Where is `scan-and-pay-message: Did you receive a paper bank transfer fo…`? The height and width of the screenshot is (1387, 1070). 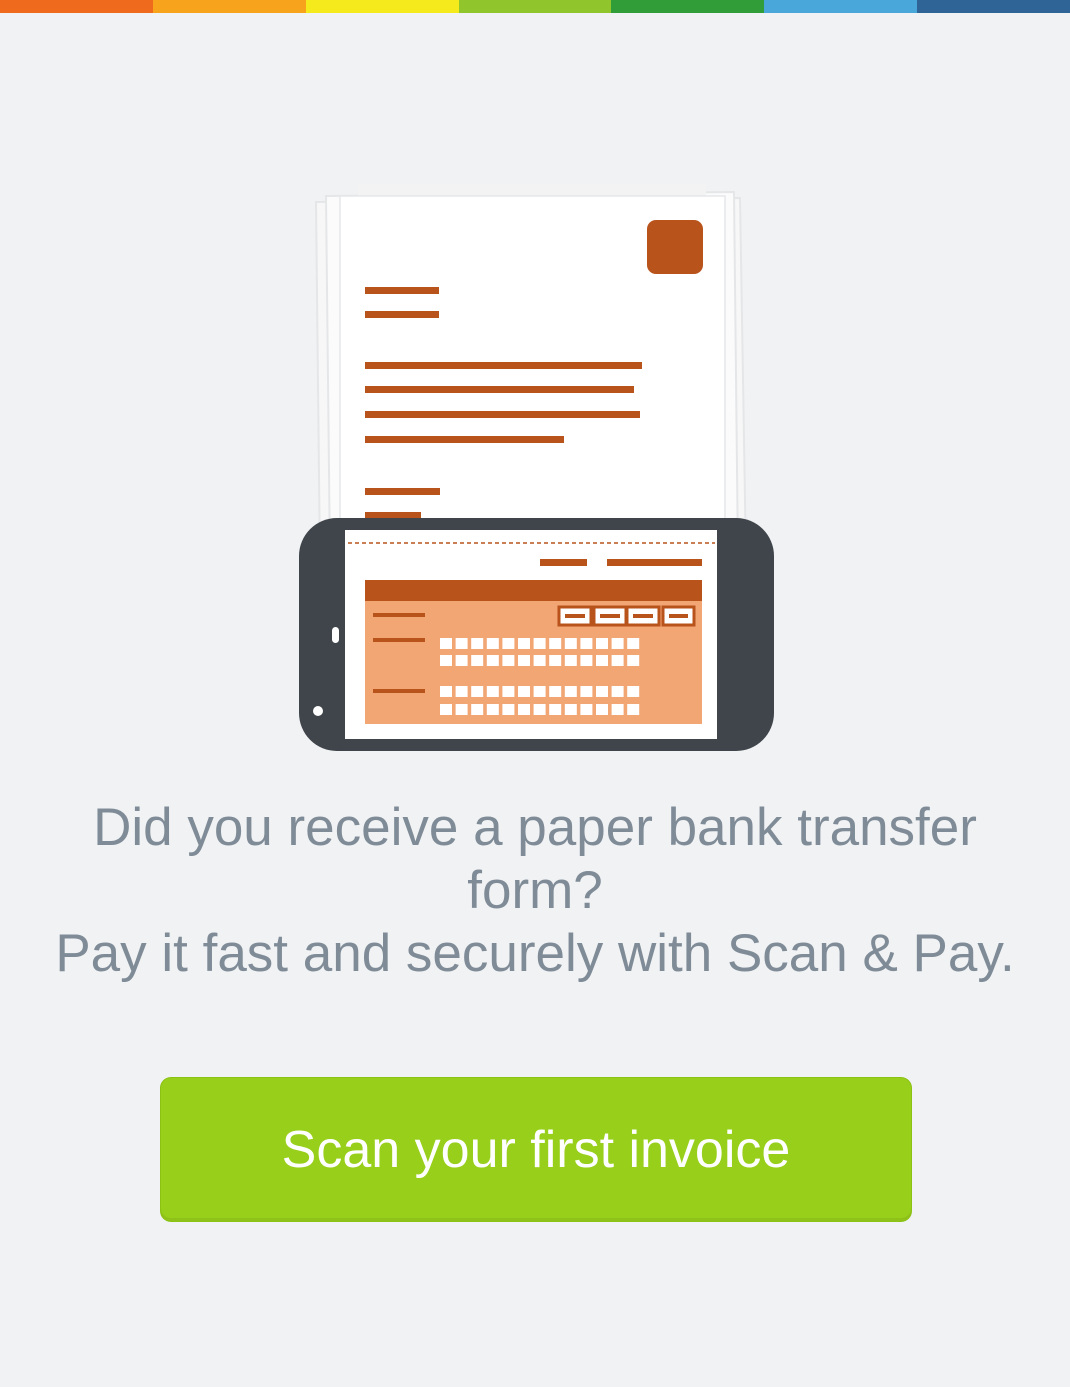
scan-and-pay-message: Did you receive a paper bank transfer fo… is located at coordinates (535, 890).